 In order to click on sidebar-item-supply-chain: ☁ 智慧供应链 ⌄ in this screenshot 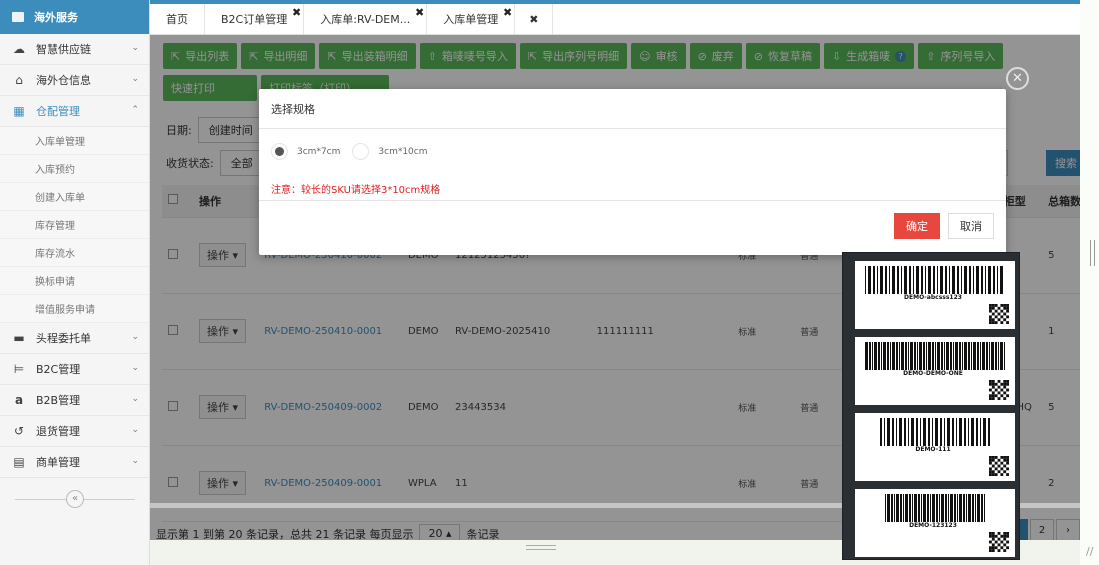, I will do `click(74, 49)`.